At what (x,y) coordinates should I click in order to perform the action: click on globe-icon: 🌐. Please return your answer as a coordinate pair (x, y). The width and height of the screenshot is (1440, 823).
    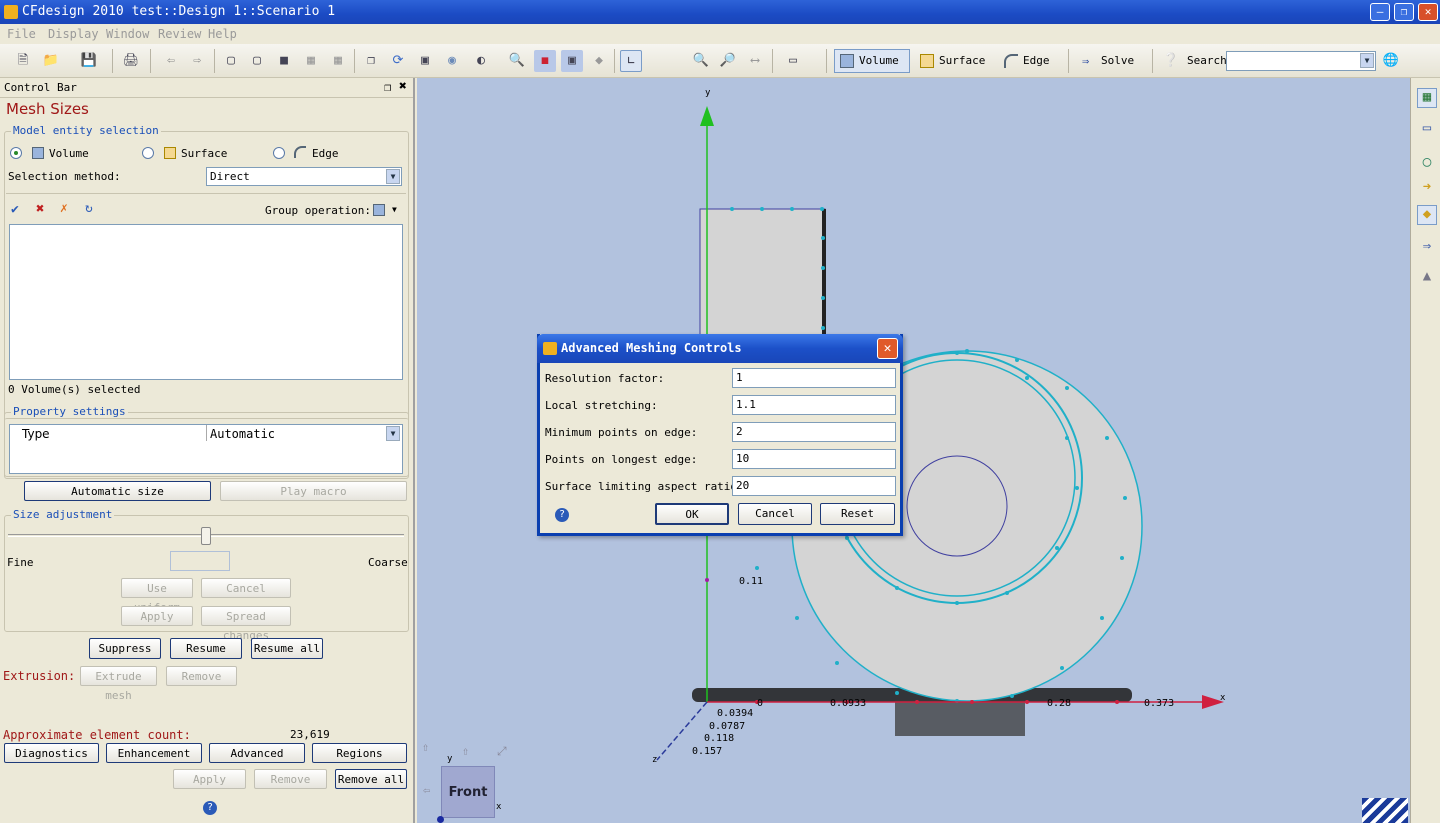
    Looking at the image, I should click on (1391, 61).